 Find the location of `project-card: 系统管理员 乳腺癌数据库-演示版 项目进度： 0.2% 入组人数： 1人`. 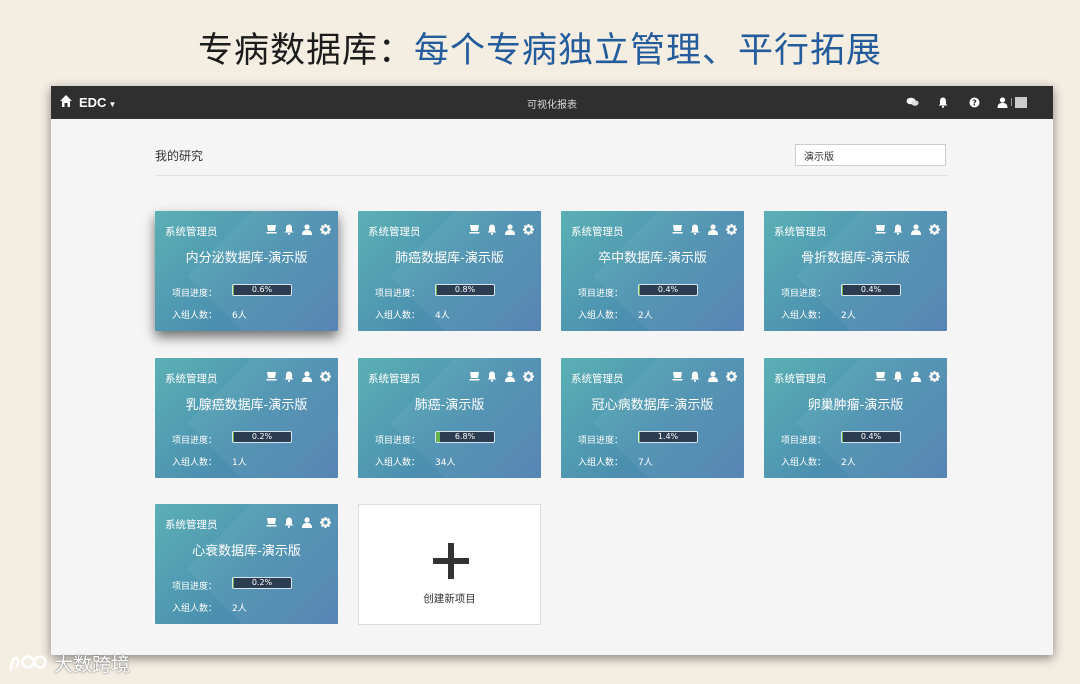

project-card: 系统管理员 乳腺癌数据库-演示版 项目进度： 0.2% 入组人数： 1人 is located at coordinates (246, 418).